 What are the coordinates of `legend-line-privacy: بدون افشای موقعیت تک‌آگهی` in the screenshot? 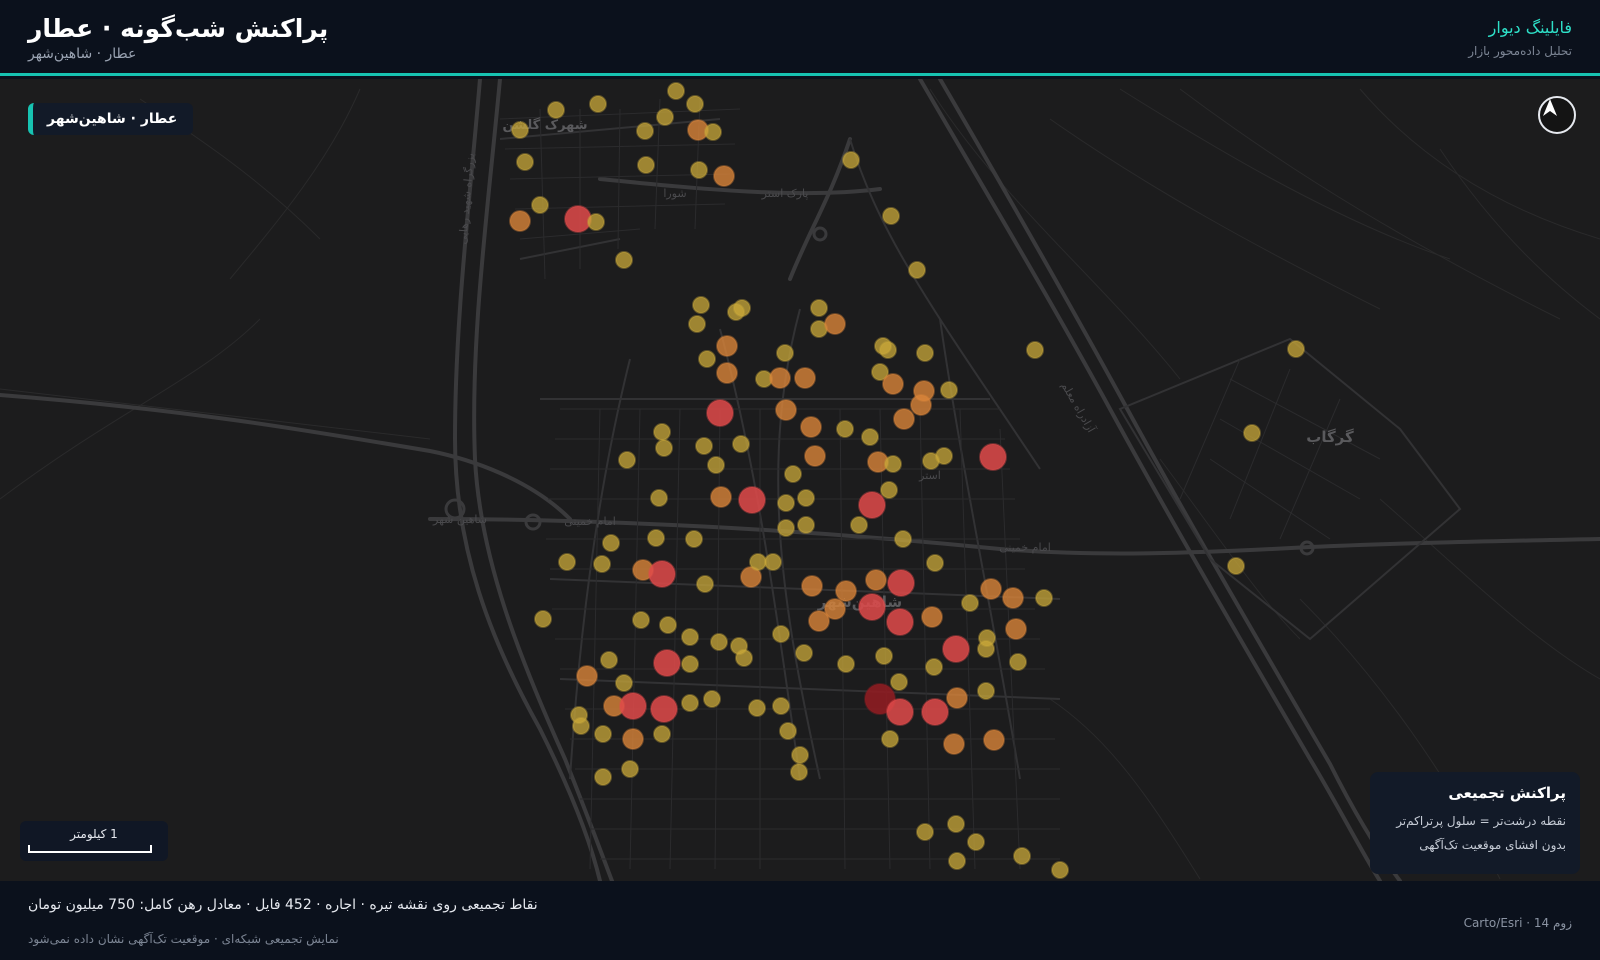 It's located at (1492, 845).